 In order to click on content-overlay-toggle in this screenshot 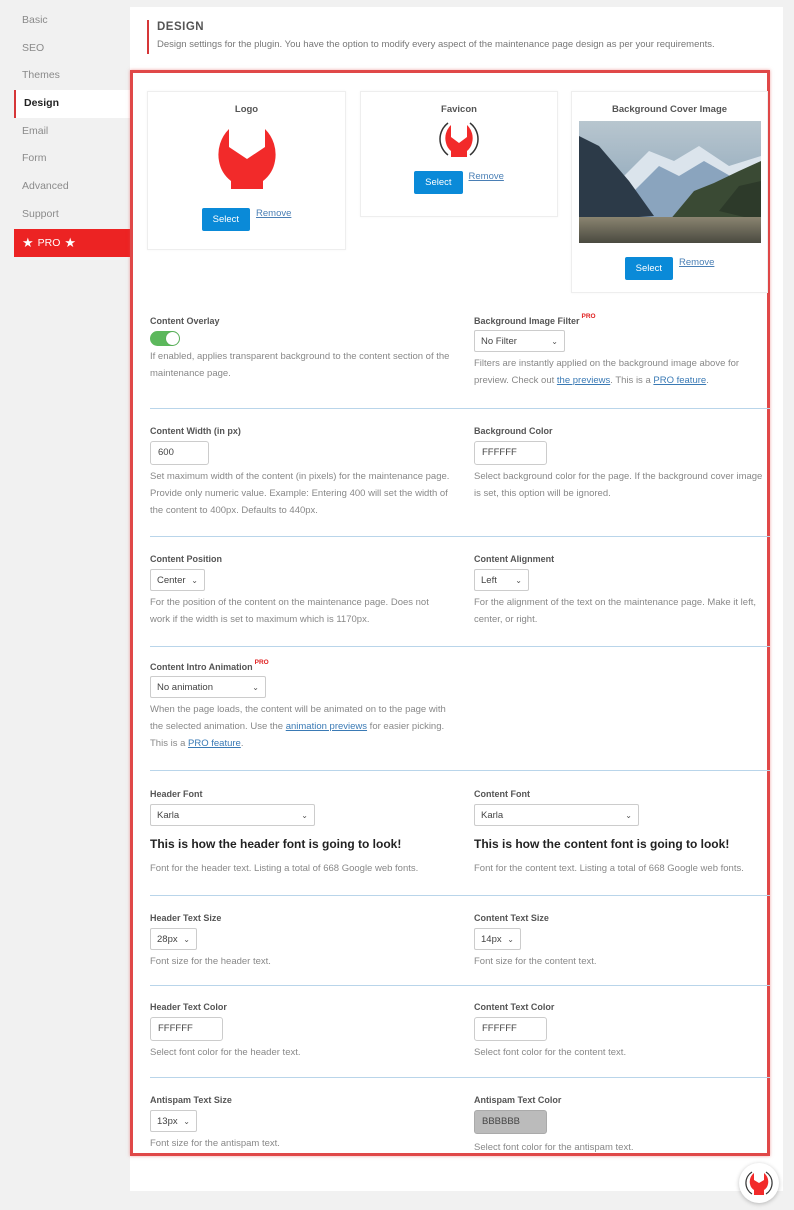, I will do `click(165, 338)`.